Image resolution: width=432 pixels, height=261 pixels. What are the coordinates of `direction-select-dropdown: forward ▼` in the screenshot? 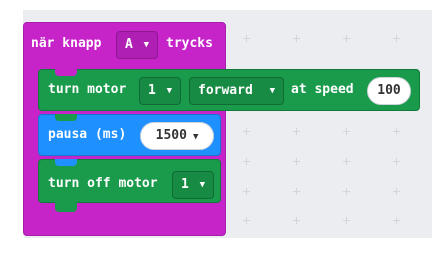 It's located at (236, 91).